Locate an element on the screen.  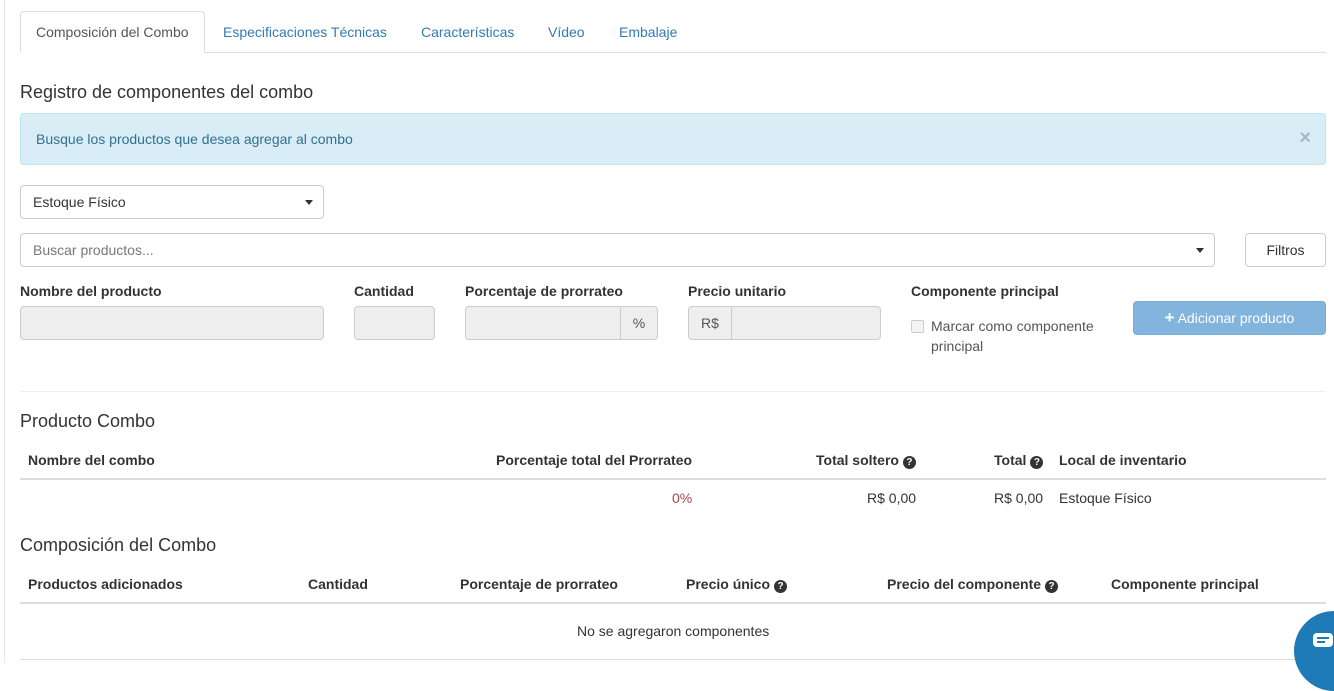
header-component-price-label: Precio del componente is located at coordinates (964, 584).